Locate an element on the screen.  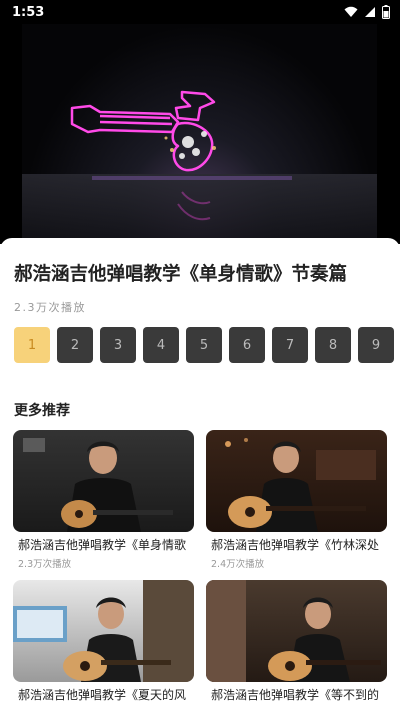
episode-button-4: 4 is located at coordinates (161, 345).